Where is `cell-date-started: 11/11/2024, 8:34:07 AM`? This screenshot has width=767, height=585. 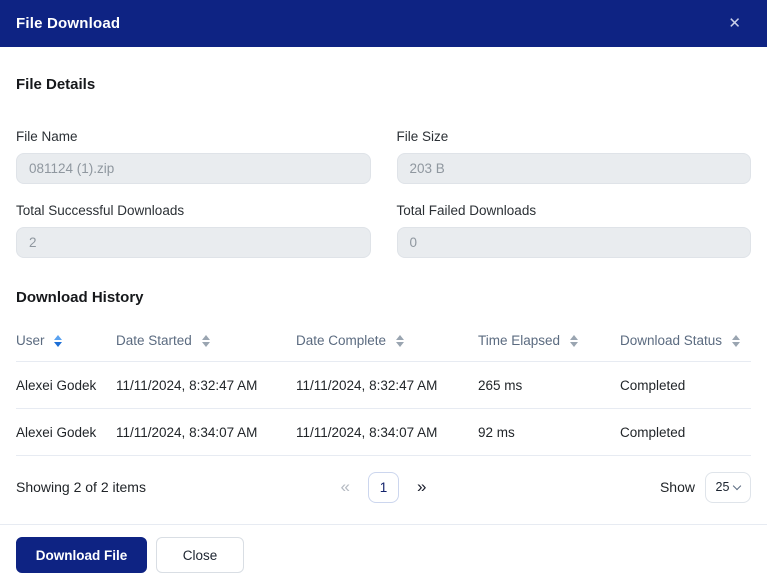
cell-date-started: 11/11/2024, 8:34:07 AM is located at coordinates (206, 432).